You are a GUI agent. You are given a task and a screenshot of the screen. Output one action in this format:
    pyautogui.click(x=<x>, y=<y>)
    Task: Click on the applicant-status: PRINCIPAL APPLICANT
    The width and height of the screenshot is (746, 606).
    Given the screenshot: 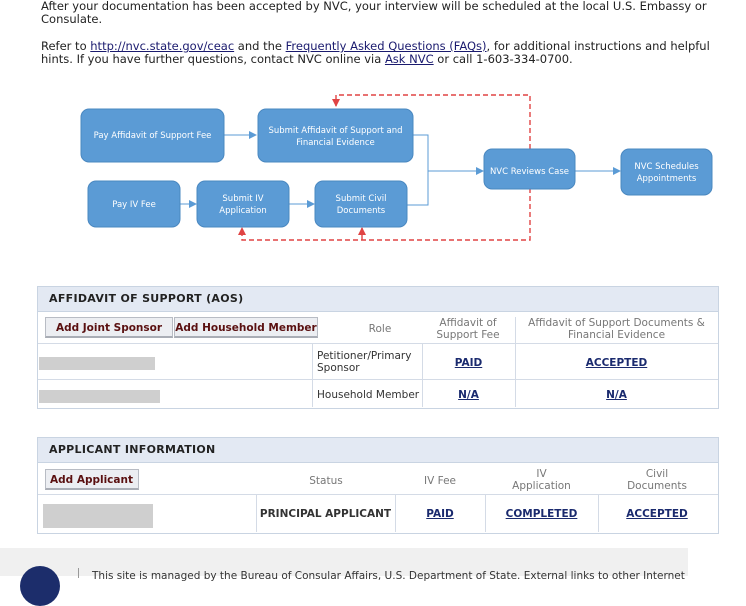 What is the action you would take?
    pyautogui.click(x=325, y=514)
    